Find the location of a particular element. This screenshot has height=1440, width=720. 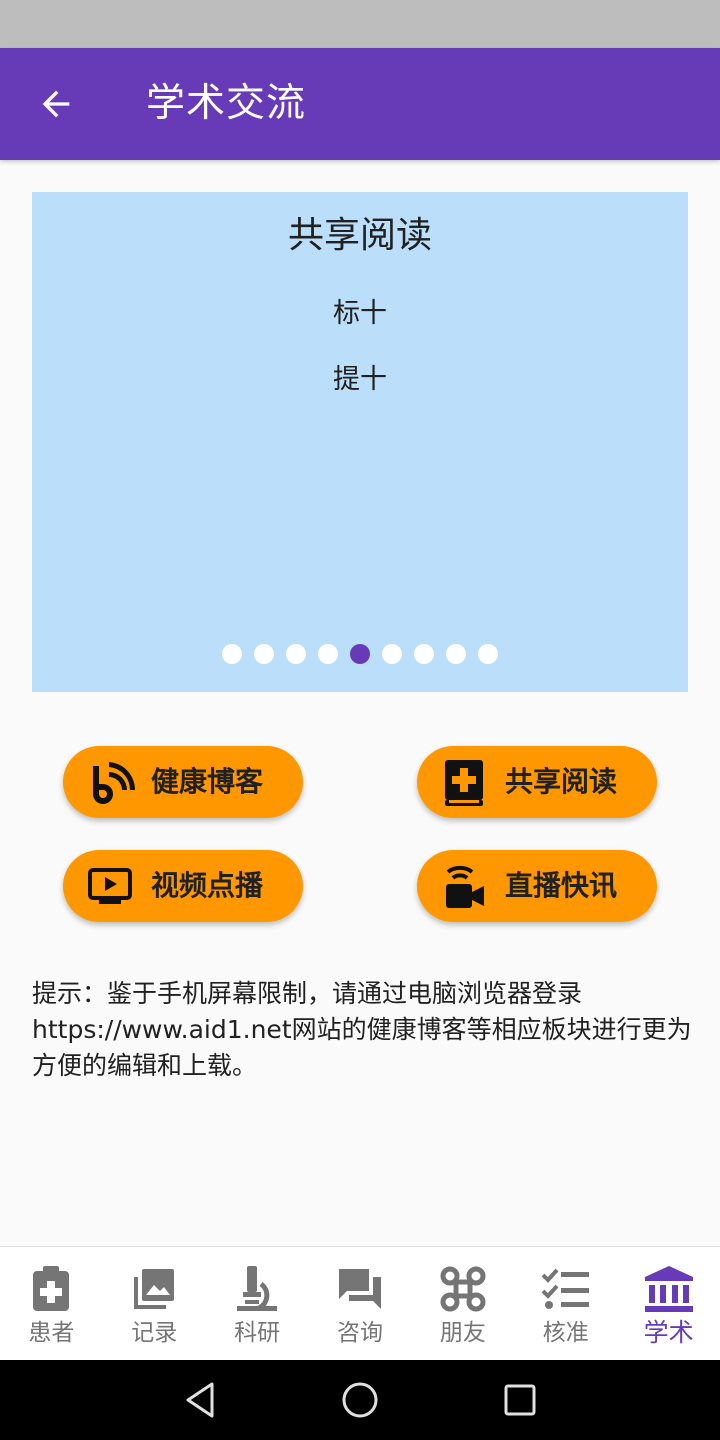

nav-item-research: 科研 is located at coordinates (257, 1304).